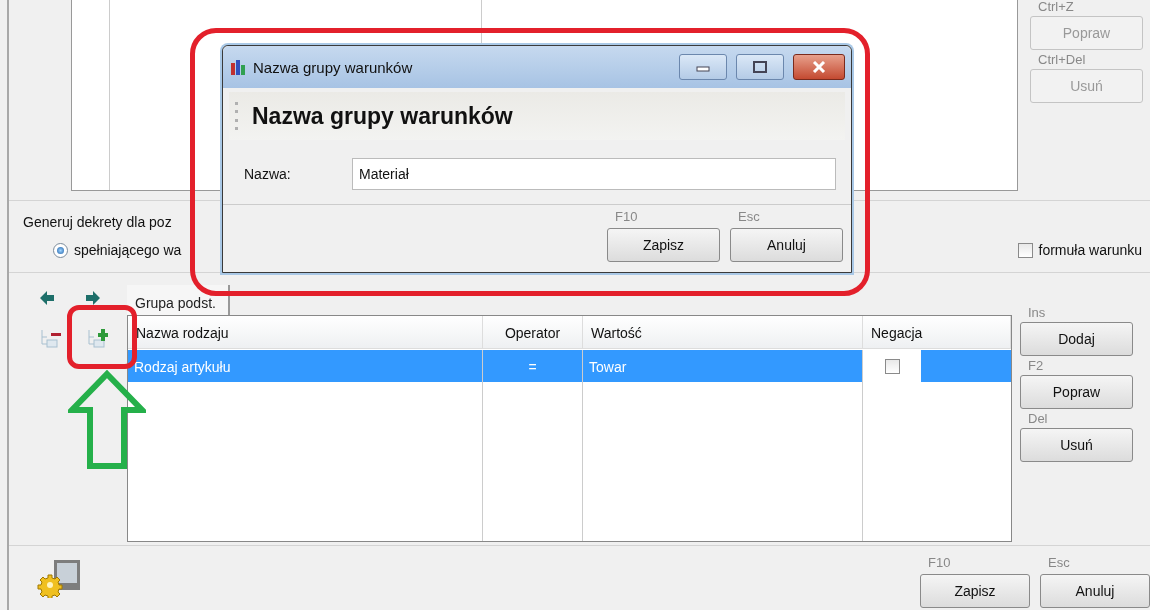  Describe the element at coordinates (178, 300) in the screenshot. I see `tab: Grupa podst.` at that location.